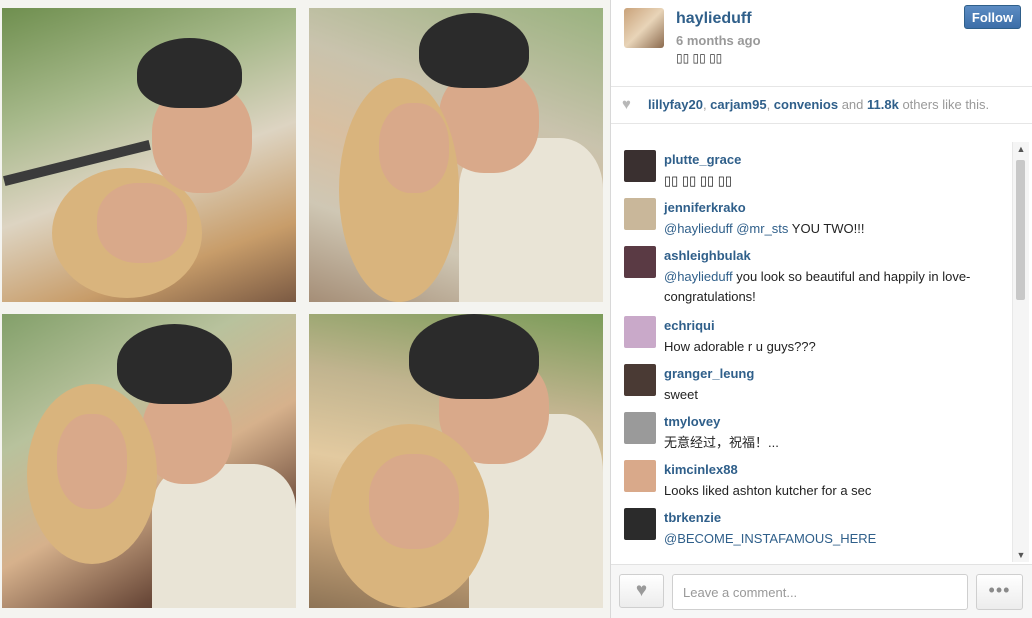 This screenshot has width=1032, height=618. What do you see at coordinates (1020, 352) in the screenshot?
I see `comments-scrollbar: ▲ ▼` at bounding box center [1020, 352].